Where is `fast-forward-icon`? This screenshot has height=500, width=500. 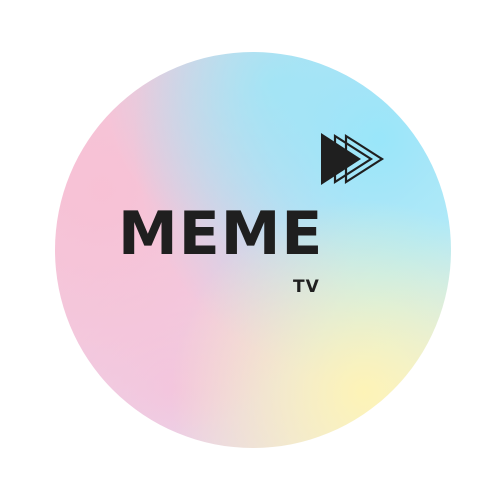 fast-forward-icon is located at coordinates (353, 159).